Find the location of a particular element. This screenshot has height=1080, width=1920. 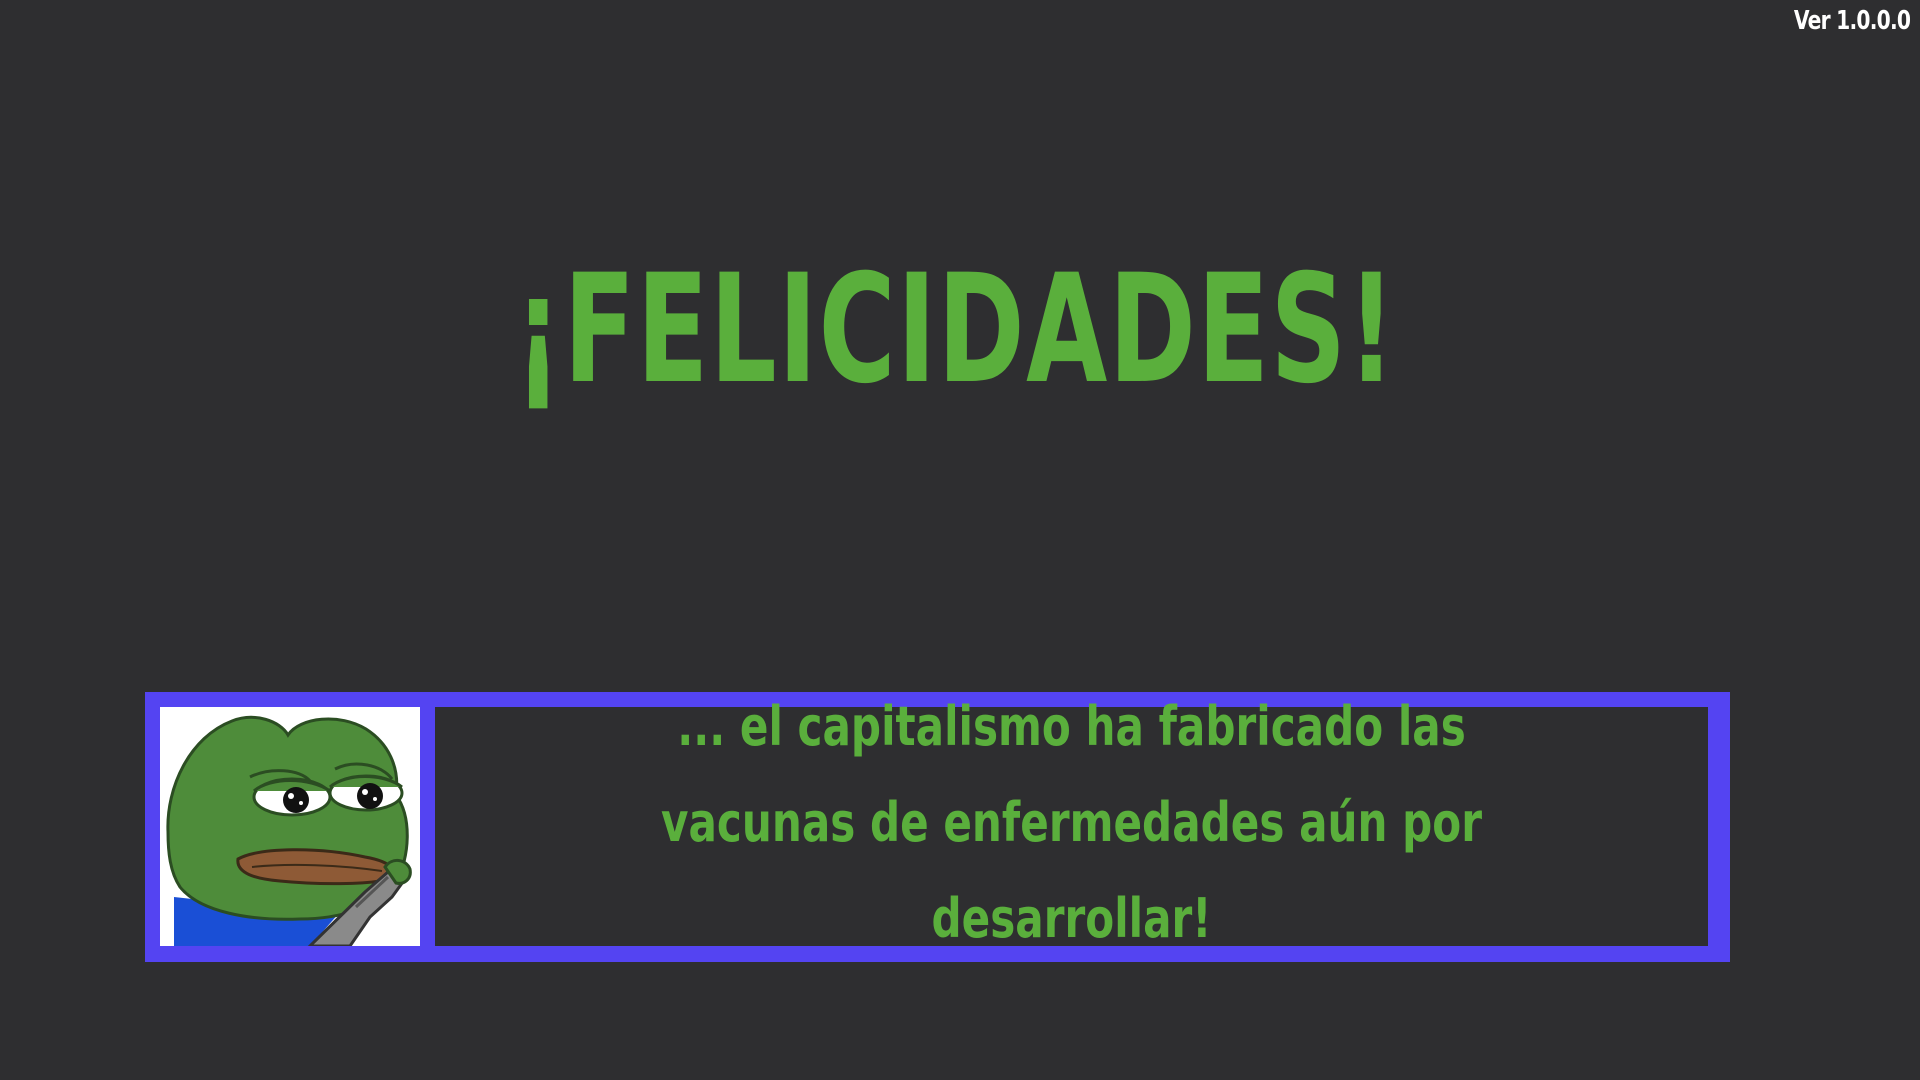

congratulations-title: ¡FELICIDADES! is located at coordinates (955, 330).